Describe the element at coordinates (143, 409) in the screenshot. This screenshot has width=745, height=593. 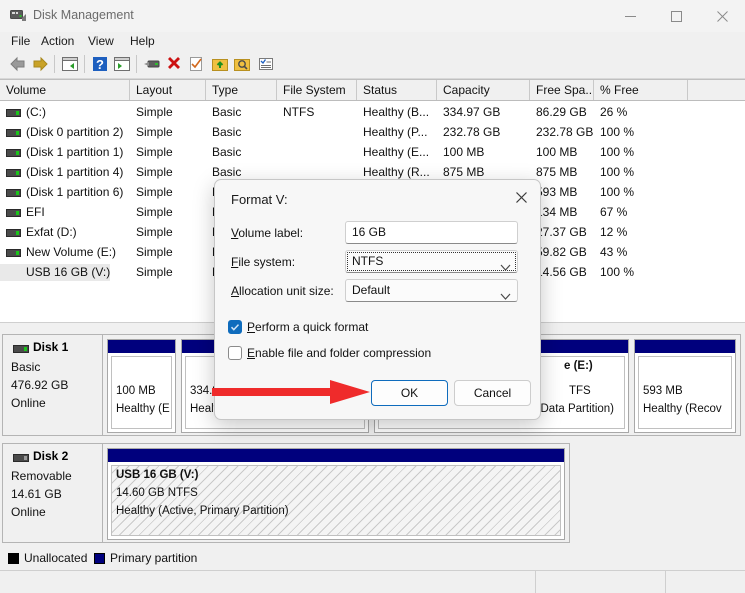
I see `partition-status: Healthy (E` at that location.